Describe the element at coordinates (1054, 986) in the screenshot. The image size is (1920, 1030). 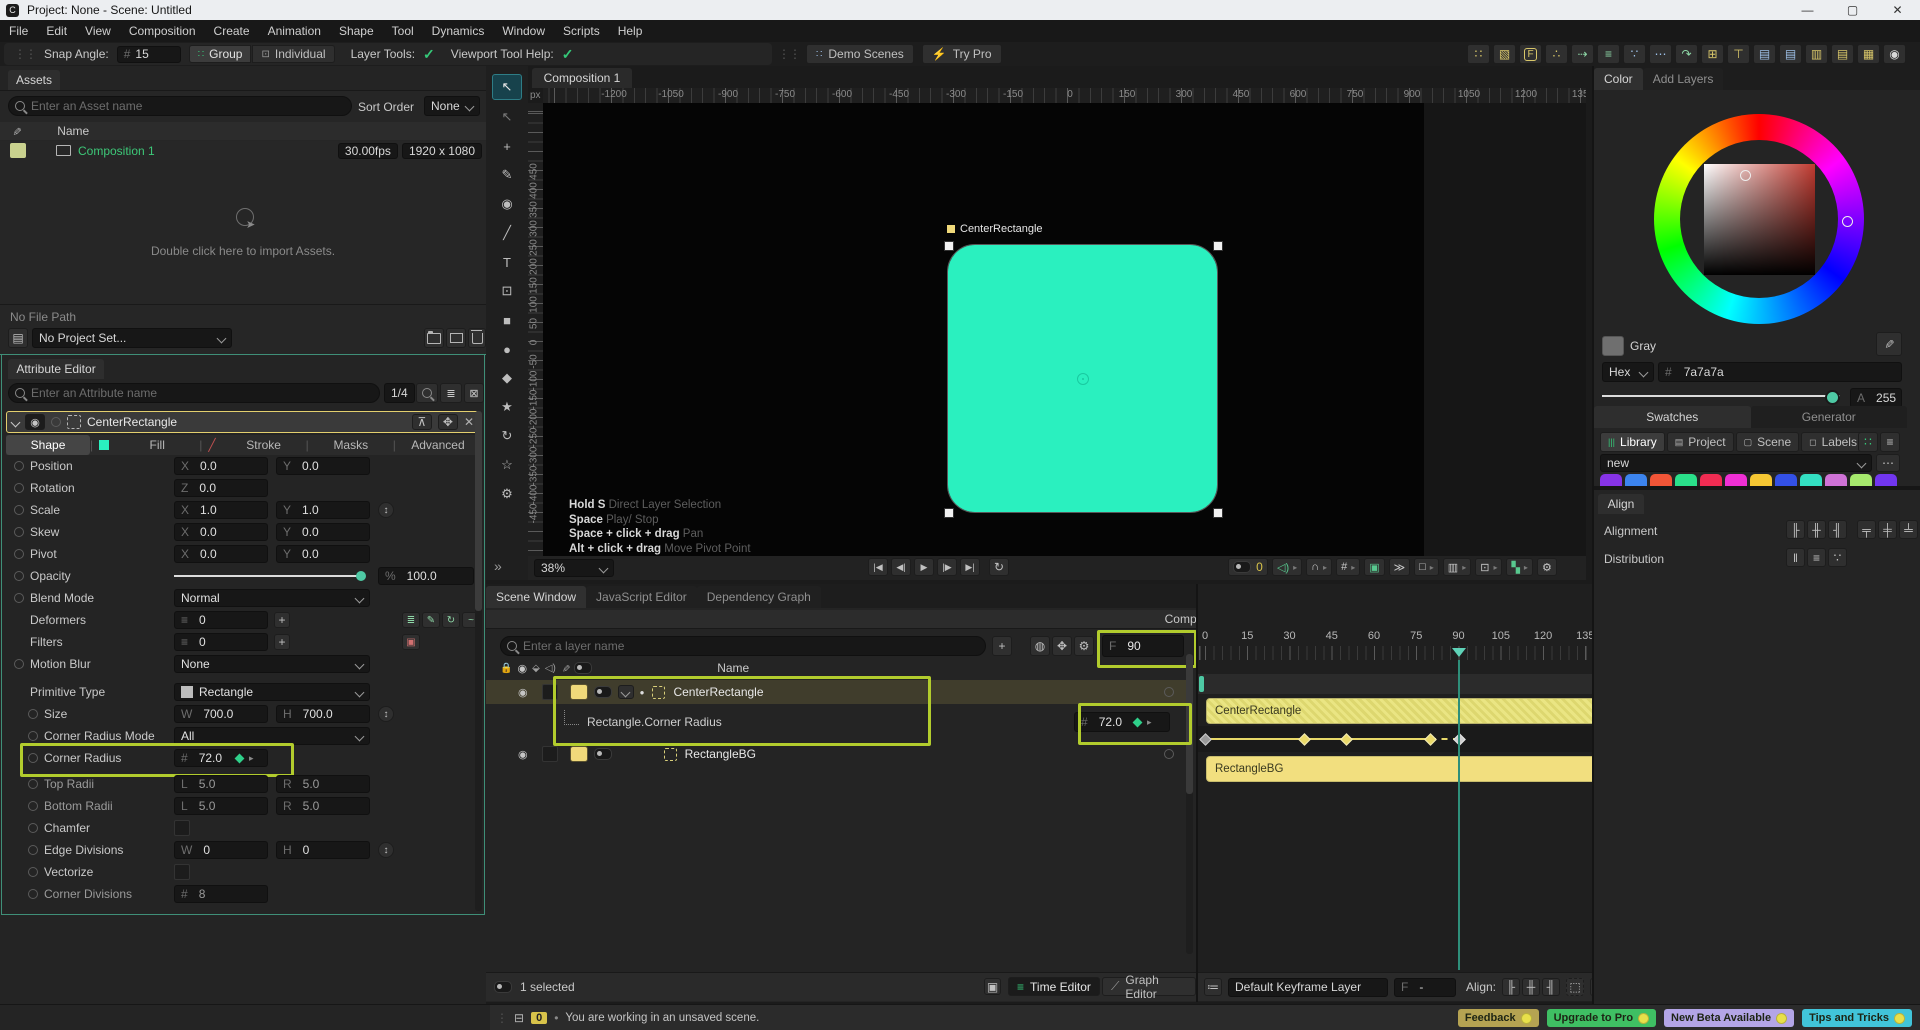
I see `time-editor-button: ≡ Time Editor` at that location.